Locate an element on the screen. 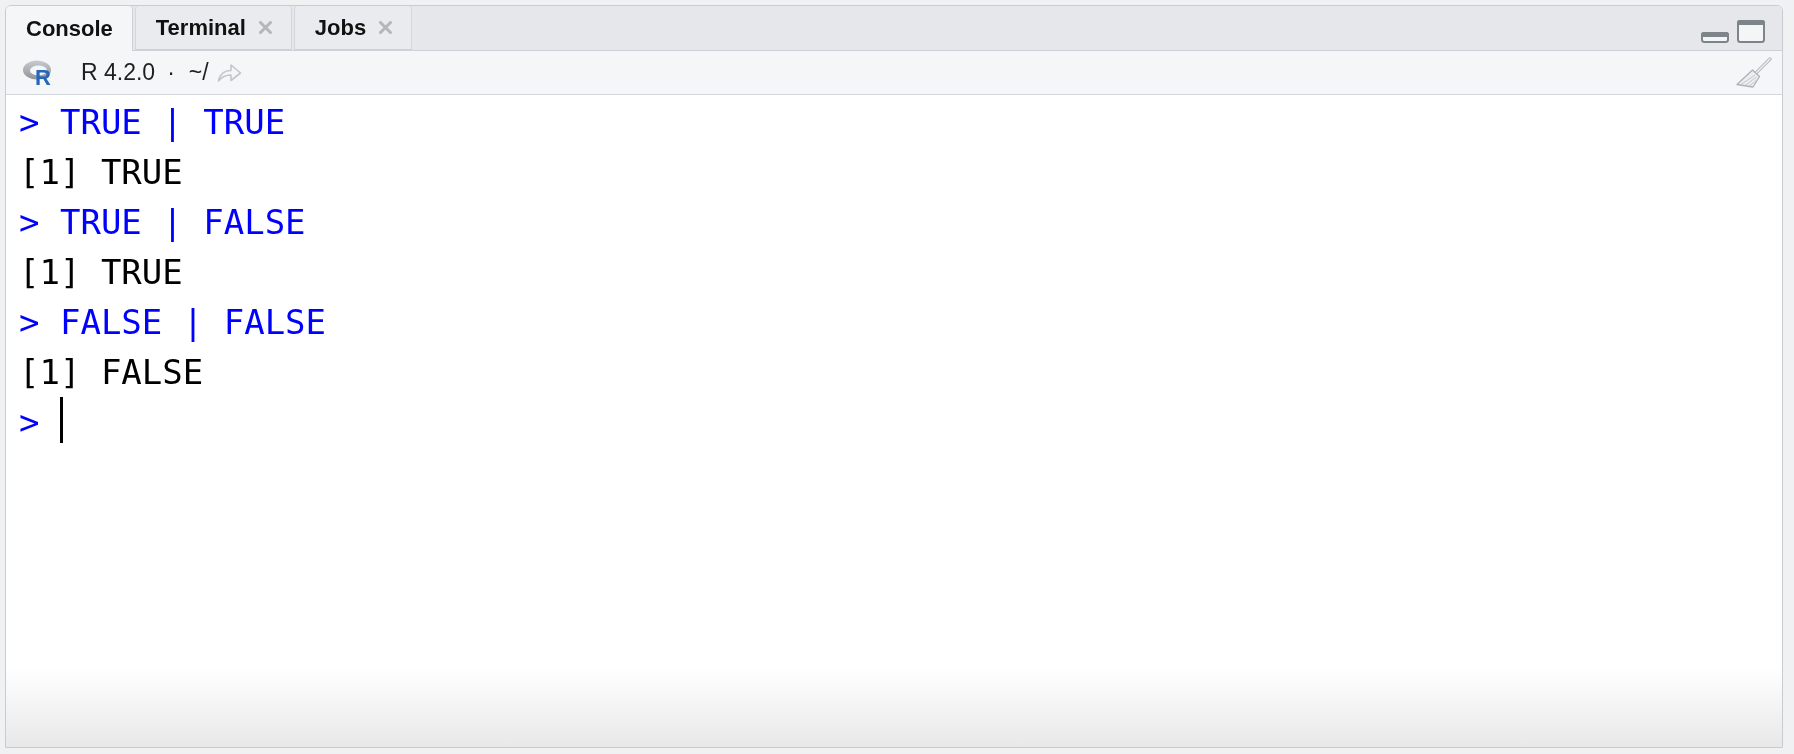 The image size is (1794, 754). command-text: FALSE | FALSE is located at coordinates (193, 322).